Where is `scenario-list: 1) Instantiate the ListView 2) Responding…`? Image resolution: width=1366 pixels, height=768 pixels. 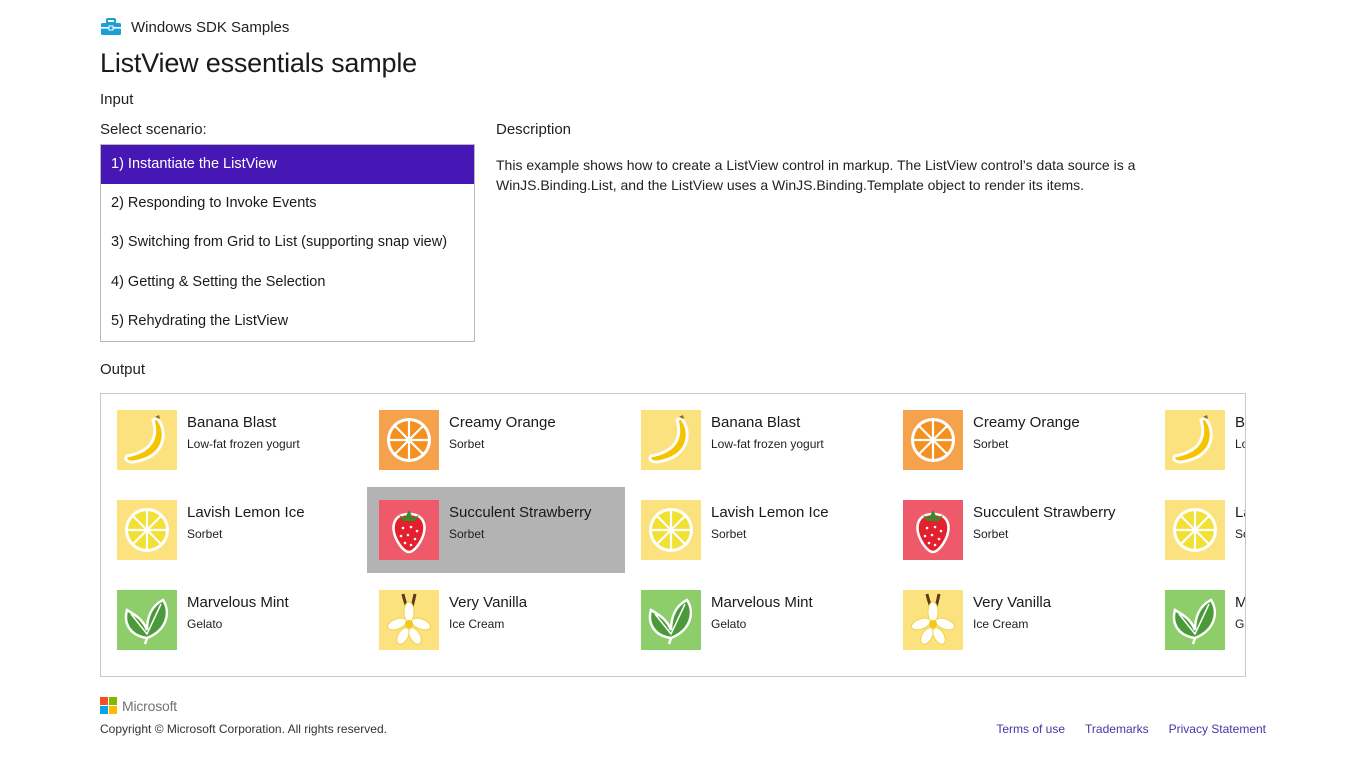 scenario-list: 1) Instantiate the ListView 2) Responding… is located at coordinates (287, 243).